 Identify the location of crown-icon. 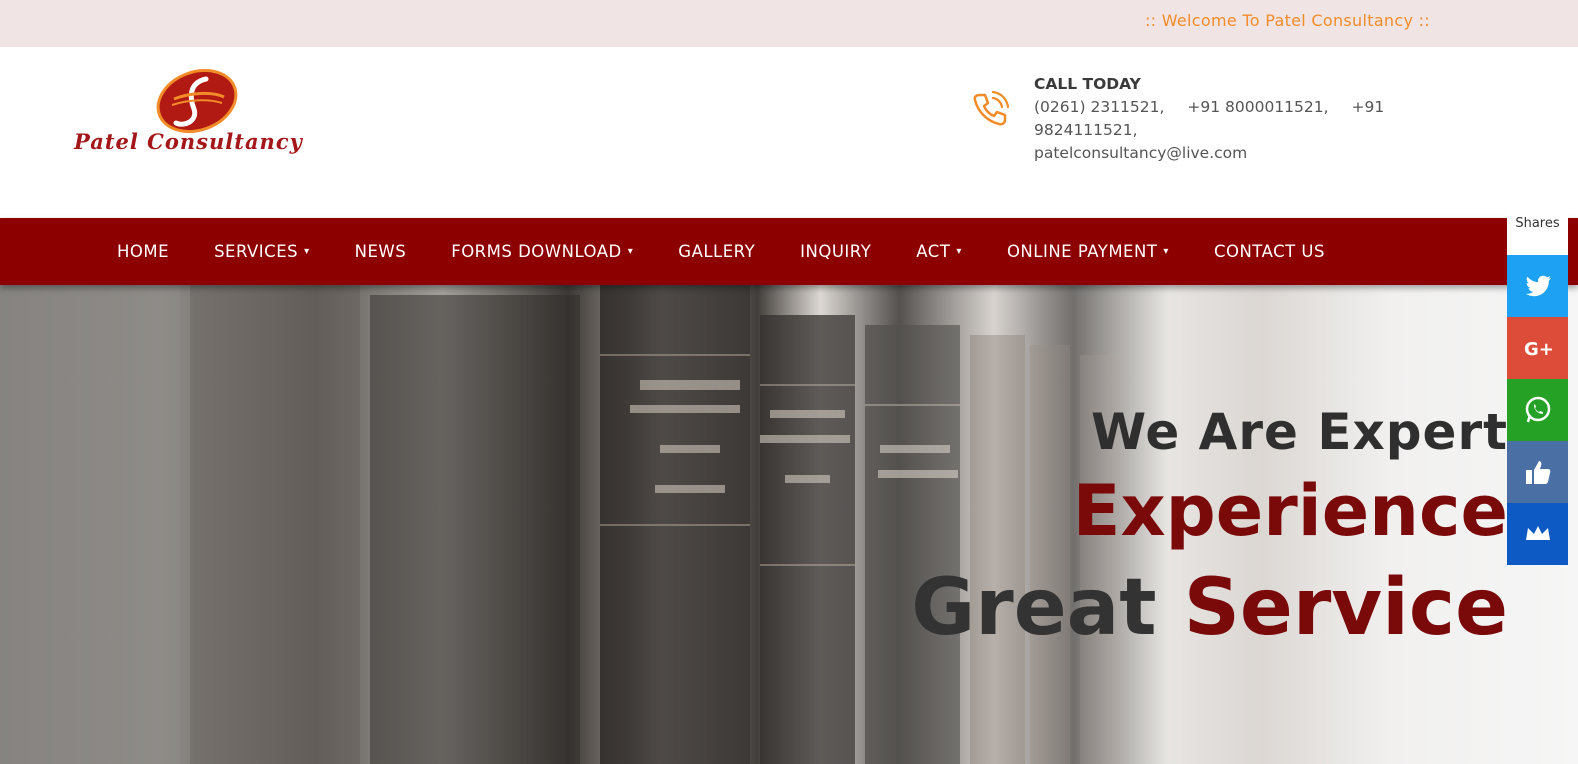
(1537, 533).